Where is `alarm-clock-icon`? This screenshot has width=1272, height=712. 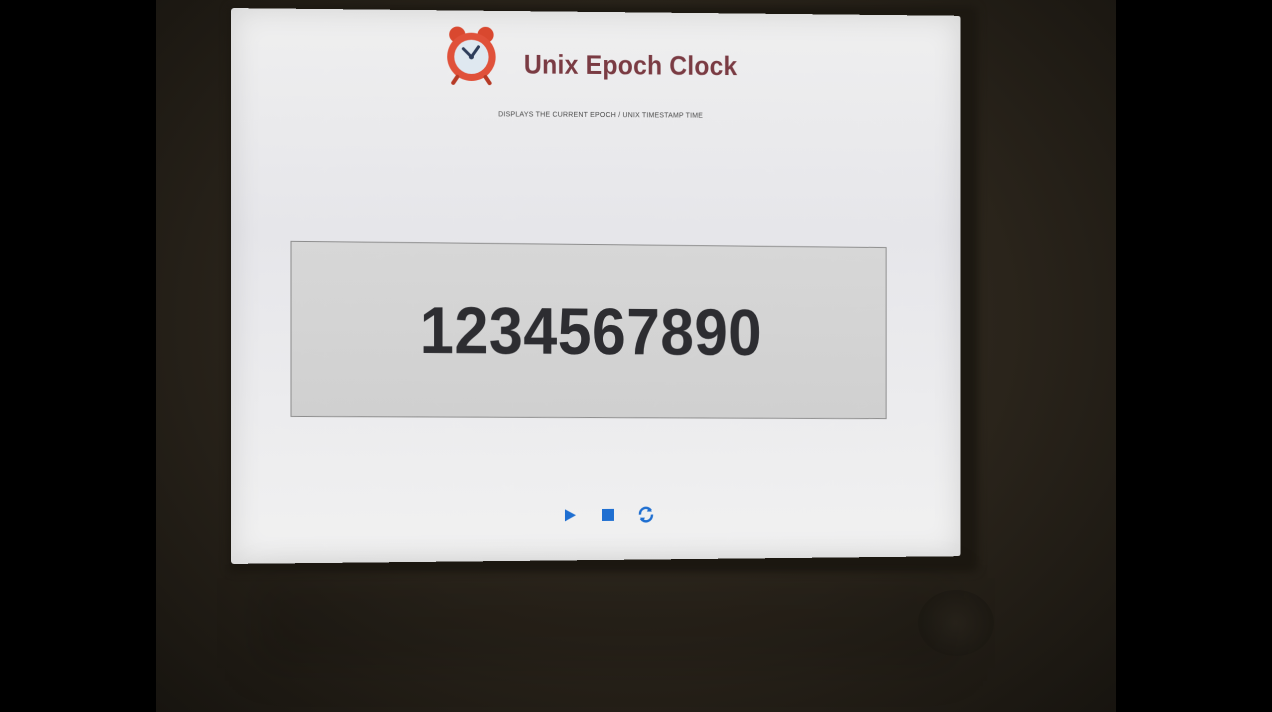
alarm-clock-icon is located at coordinates (471, 54).